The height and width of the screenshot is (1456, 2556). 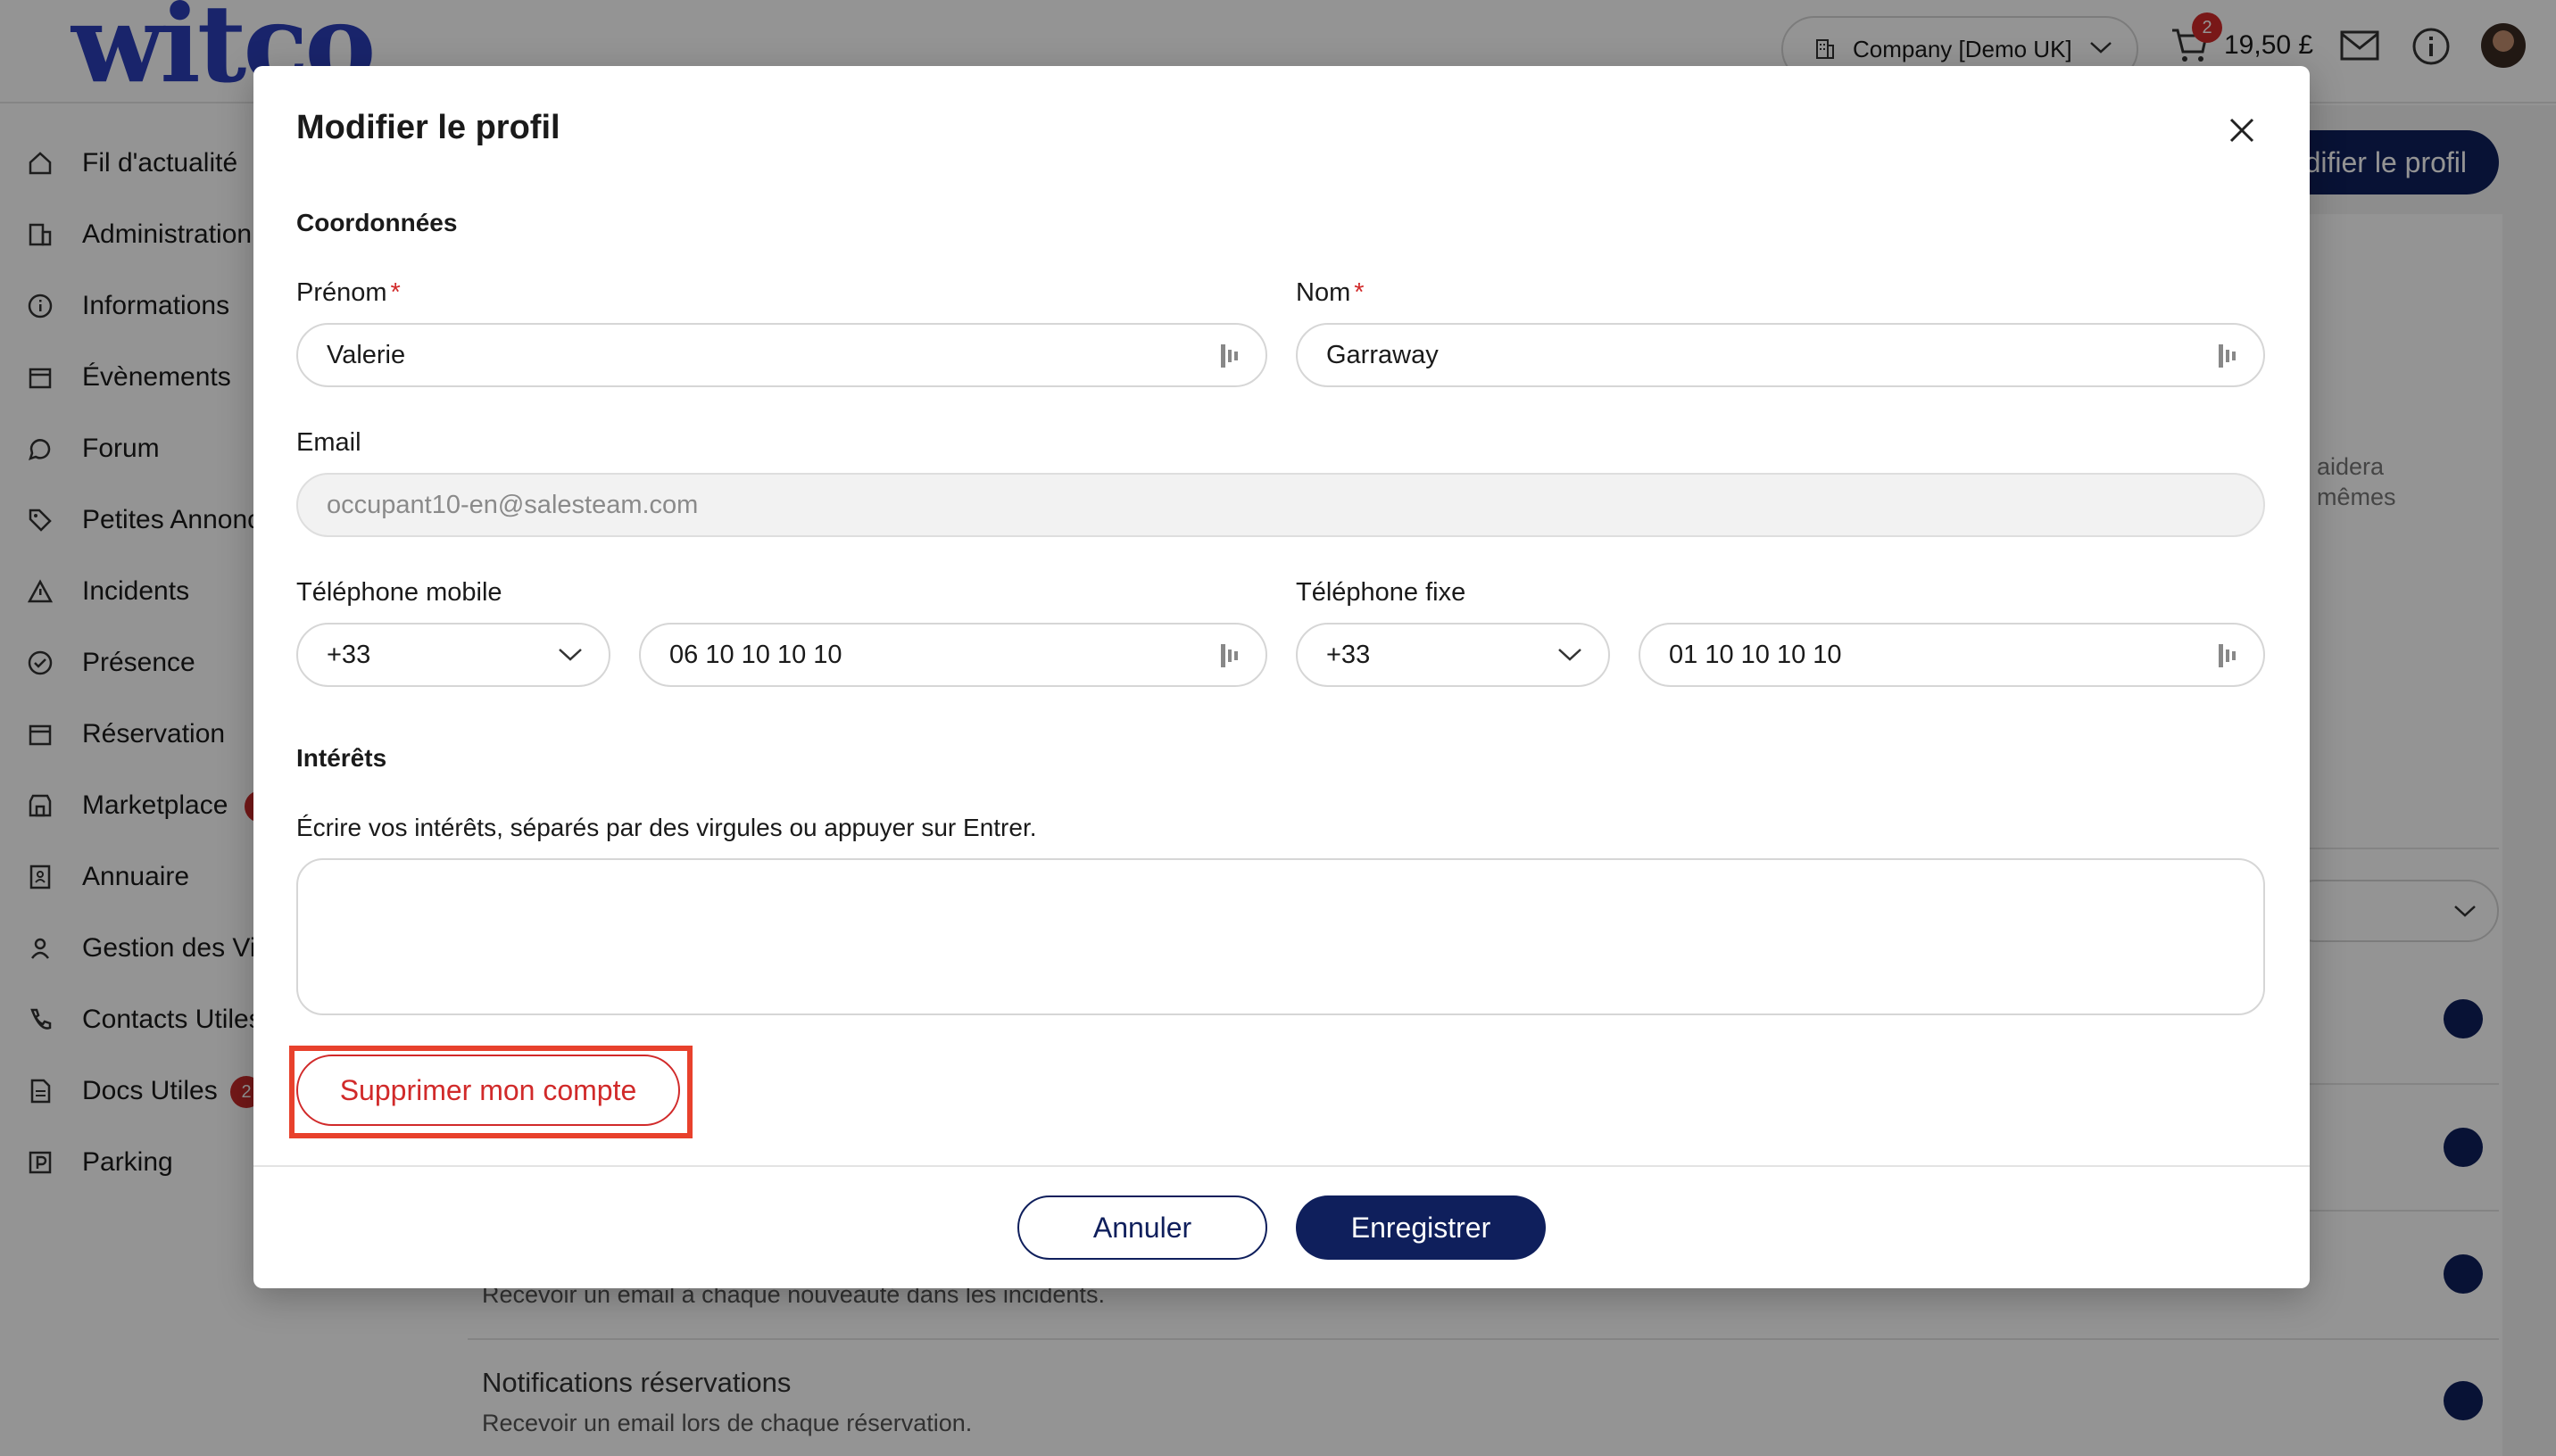 What do you see at coordinates (1280, 936) in the screenshot?
I see `interests-input` at bounding box center [1280, 936].